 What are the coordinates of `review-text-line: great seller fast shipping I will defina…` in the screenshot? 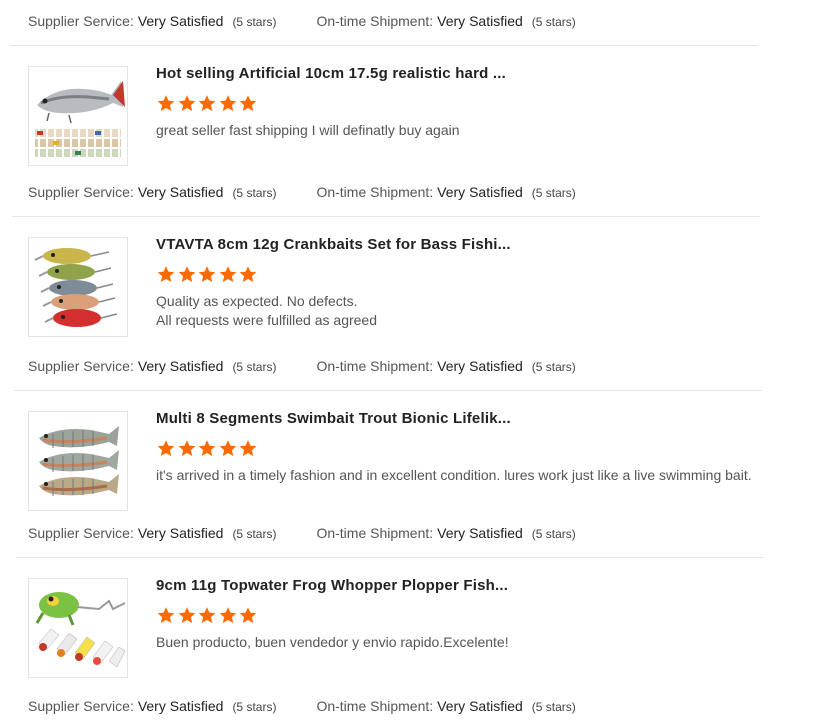 It's located at (308, 130).